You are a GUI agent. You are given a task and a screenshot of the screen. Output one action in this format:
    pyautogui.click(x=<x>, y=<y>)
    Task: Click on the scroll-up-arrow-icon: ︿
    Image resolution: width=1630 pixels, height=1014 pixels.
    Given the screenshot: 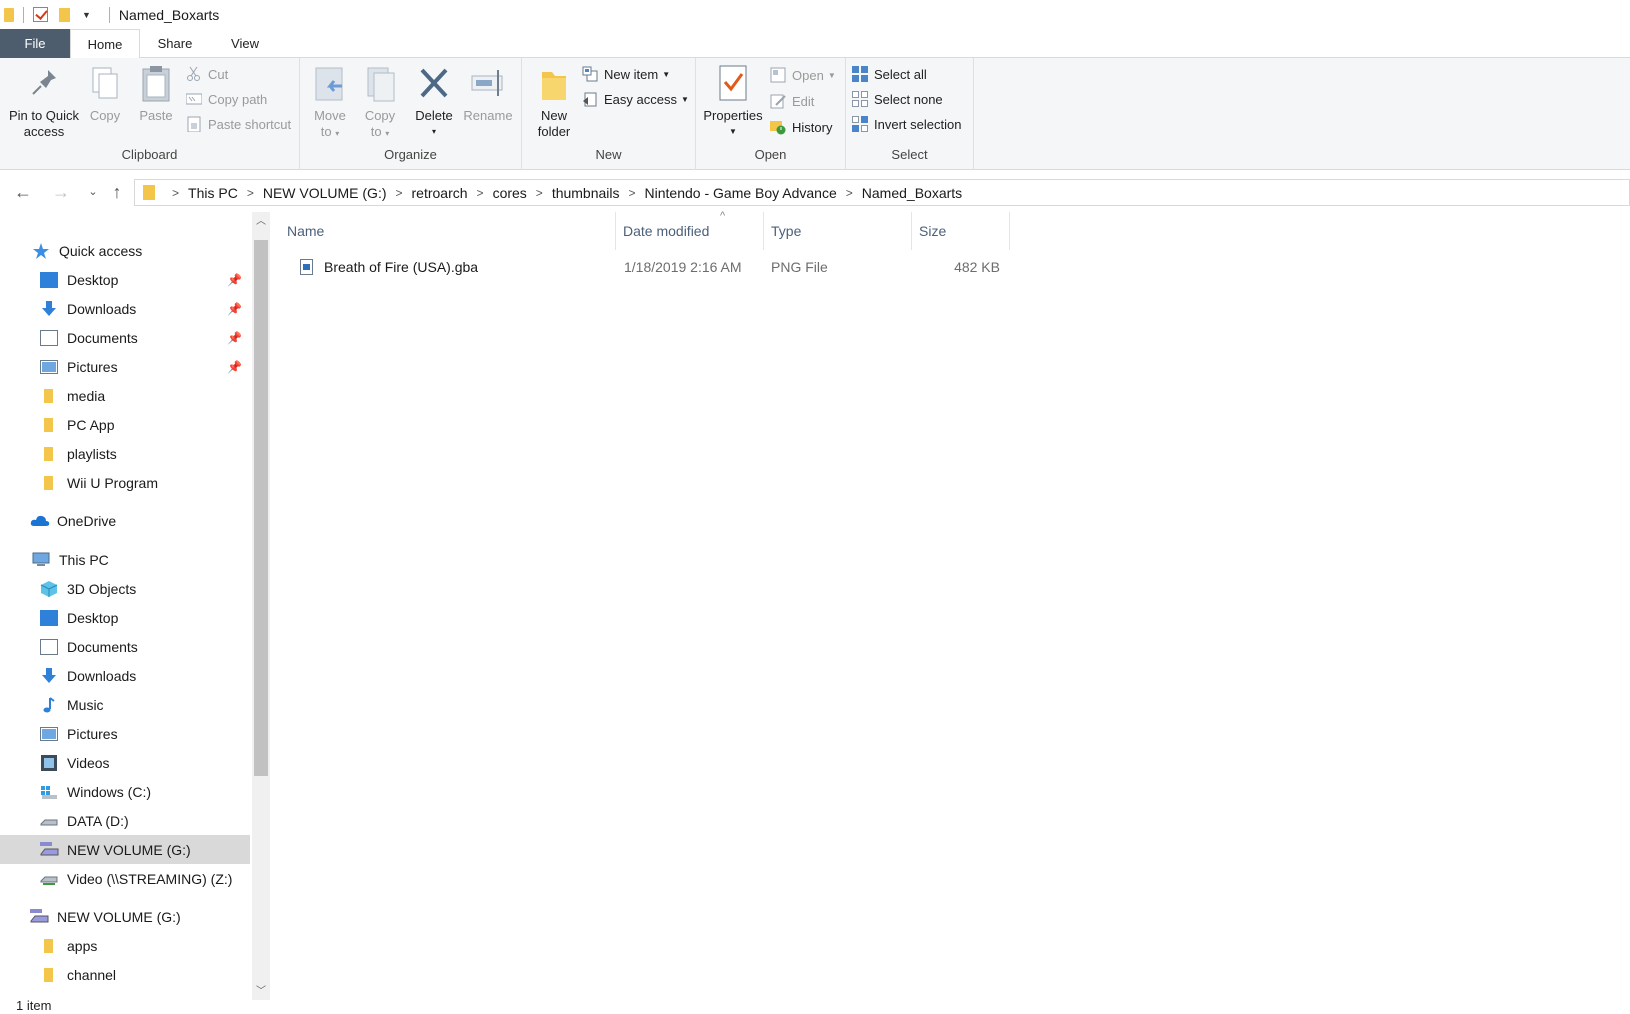 What is the action you would take?
    pyautogui.click(x=261, y=222)
    